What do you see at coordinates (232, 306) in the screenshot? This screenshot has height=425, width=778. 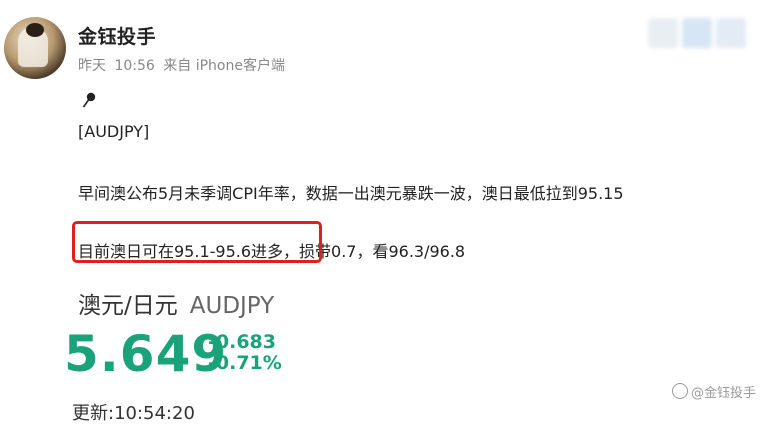 I see `pair-code: AUDJPY` at bounding box center [232, 306].